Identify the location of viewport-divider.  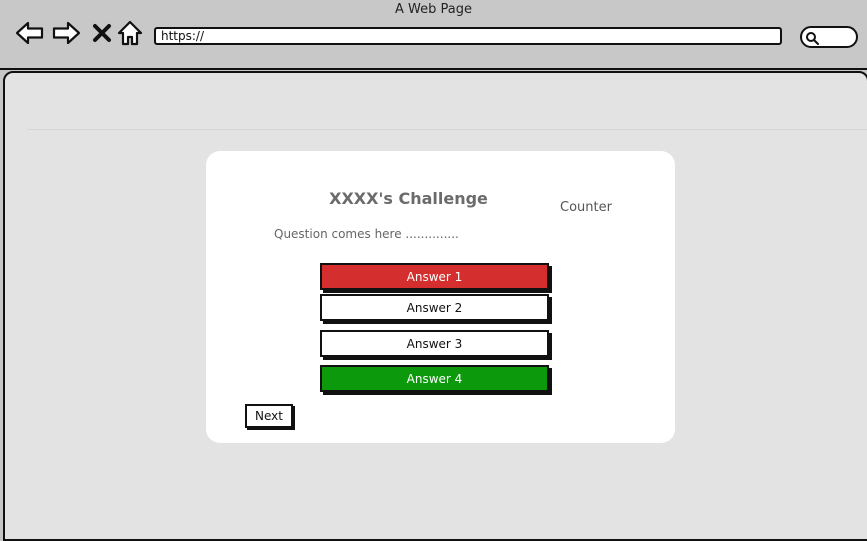
(447, 129).